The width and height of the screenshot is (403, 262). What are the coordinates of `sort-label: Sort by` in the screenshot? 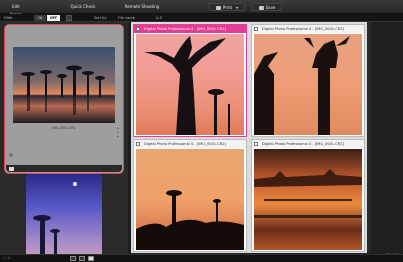 It's located at (100, 18).